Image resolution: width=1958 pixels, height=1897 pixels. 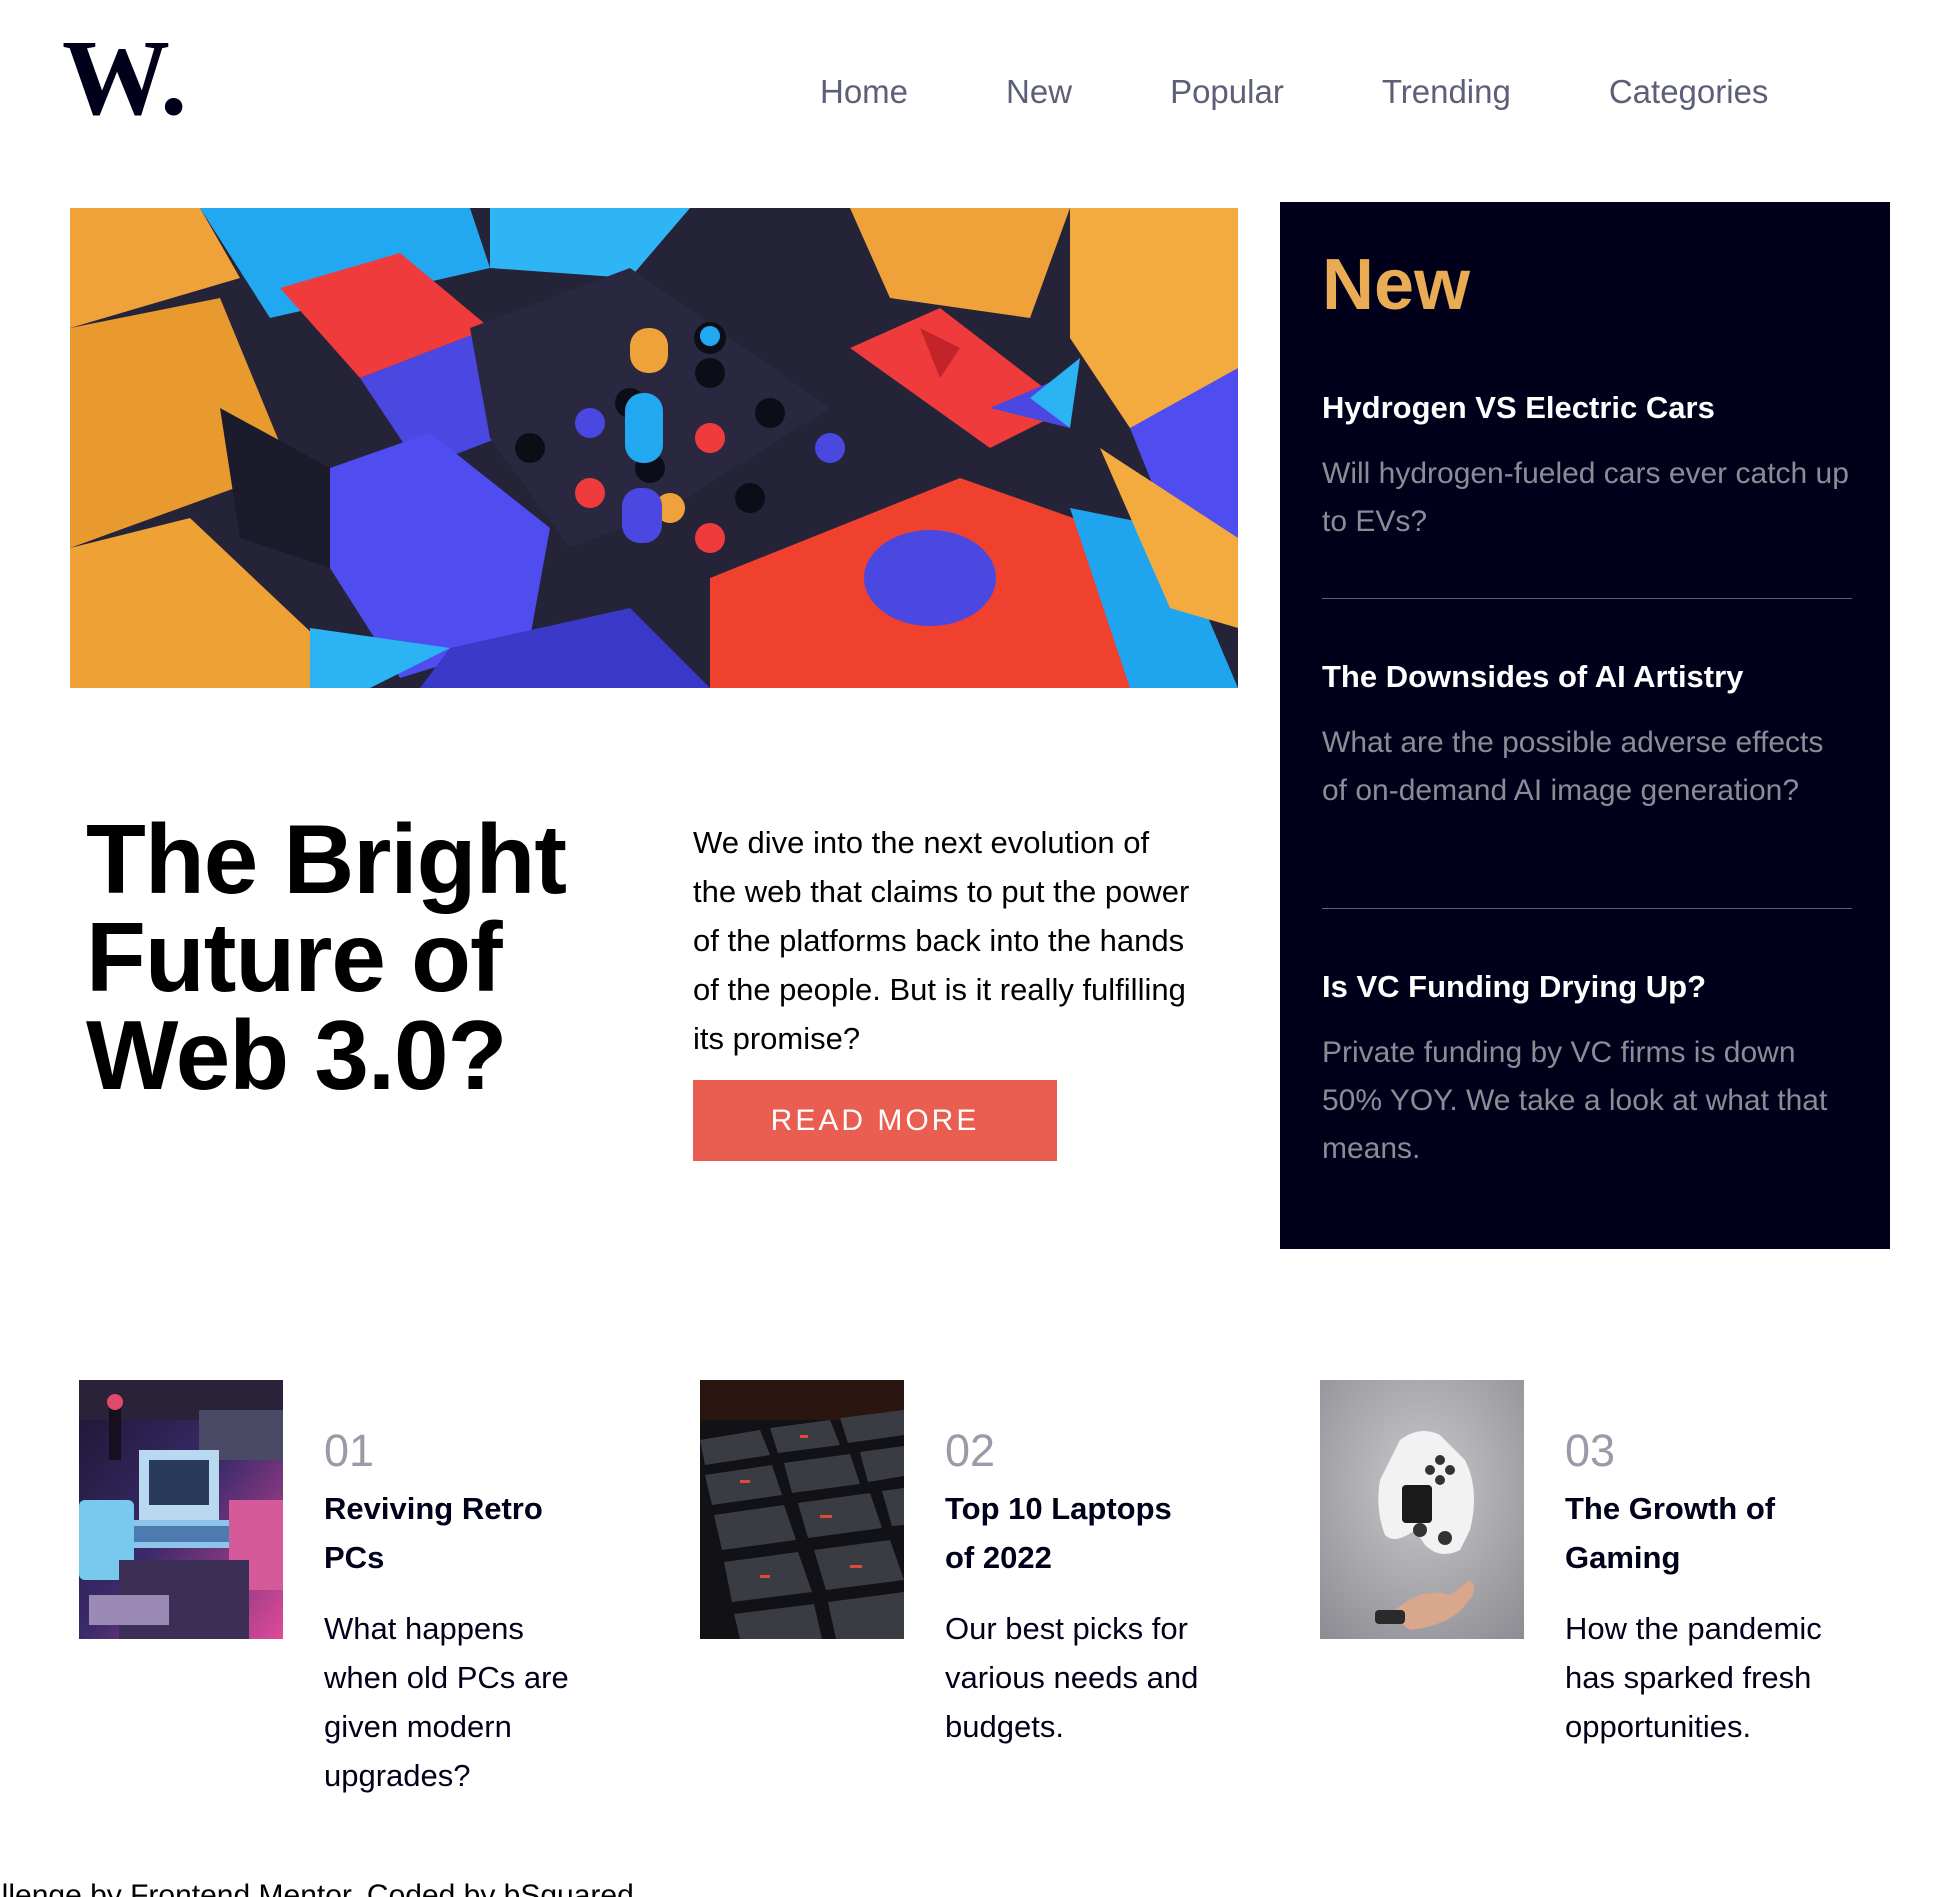 I want to click on retro-pcs-thumbnail, so click(x=181, y=1509).